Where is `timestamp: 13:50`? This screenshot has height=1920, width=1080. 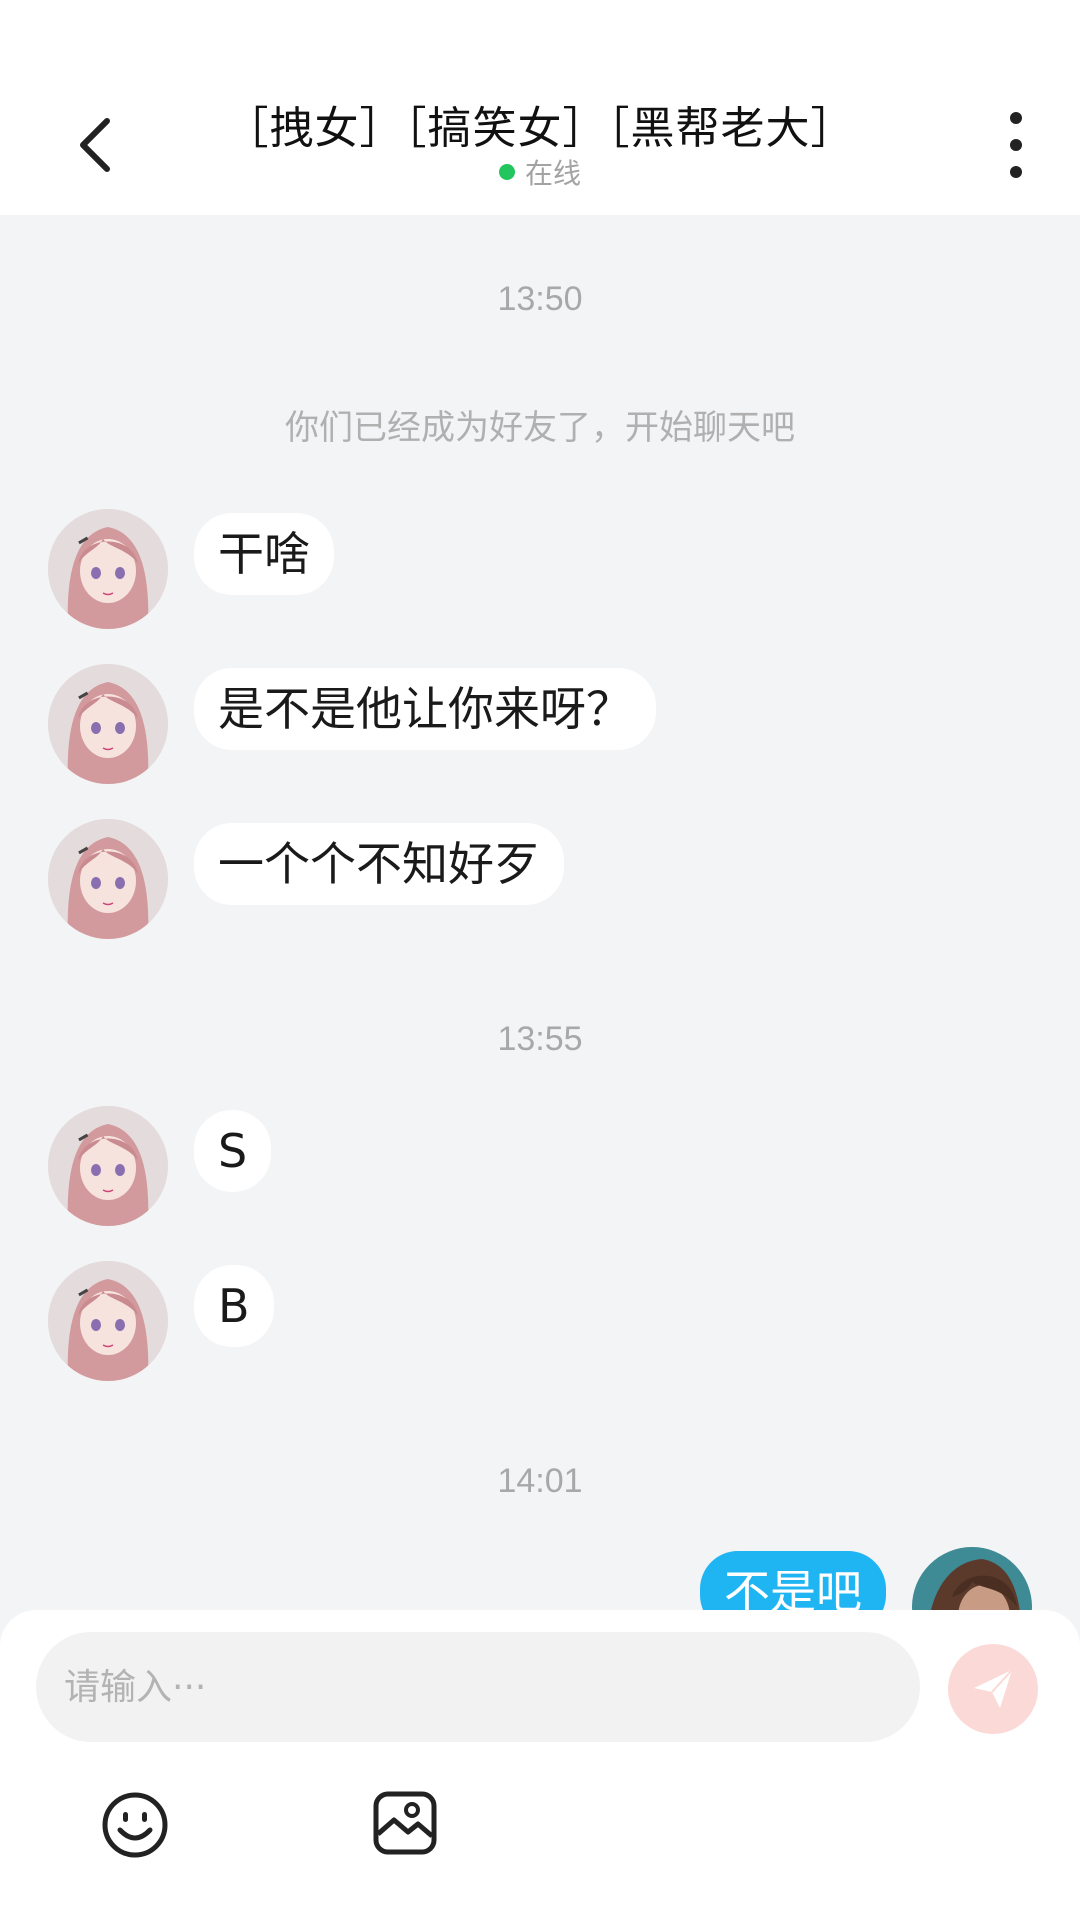
timestamp: 13:50 is located at coordinates (540, 299).